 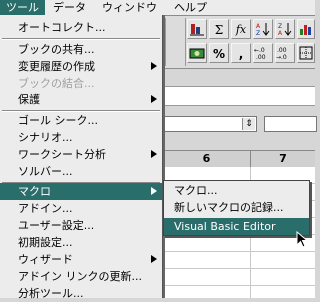 I want to click on autosum-button: Σ, so click(x=219, y=29).